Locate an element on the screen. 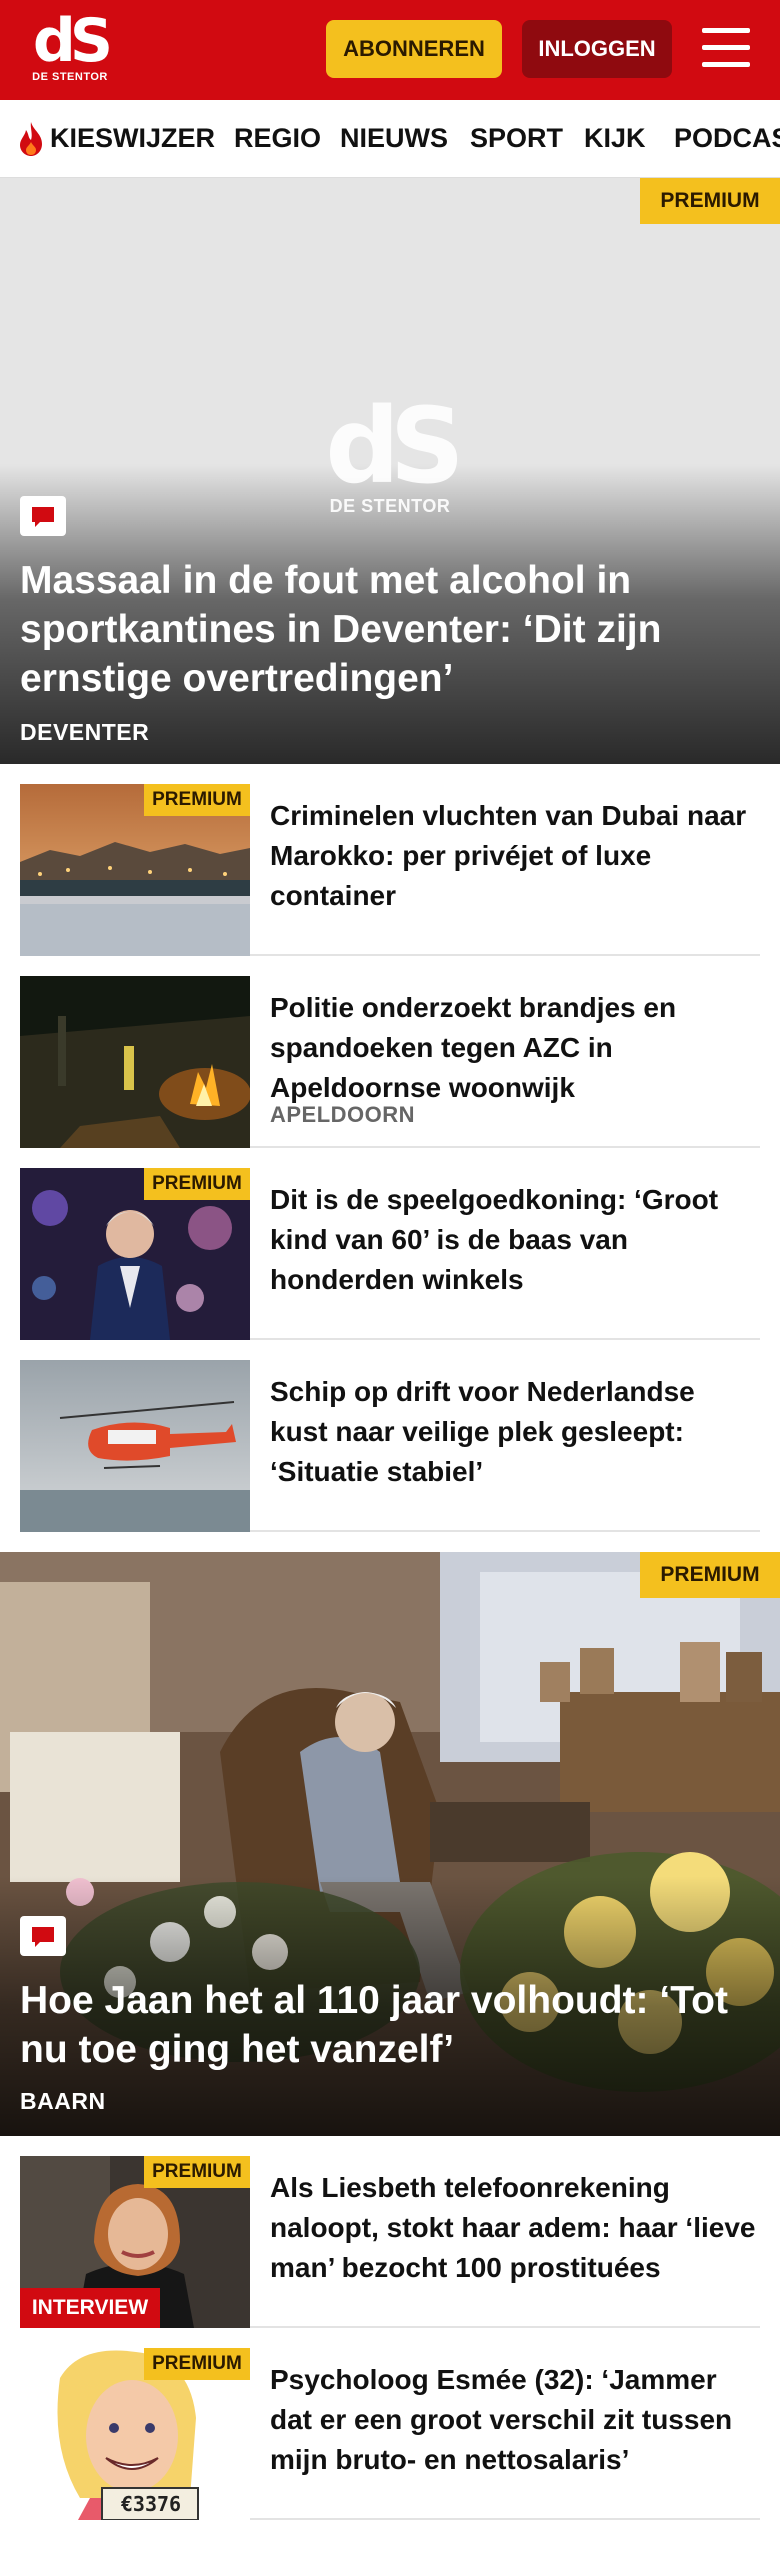 Image resolution: width=780 pixels, height=2560 pixels. article-thumbnail: €3376 PREMIUM is located at coordinates (135, 2434).